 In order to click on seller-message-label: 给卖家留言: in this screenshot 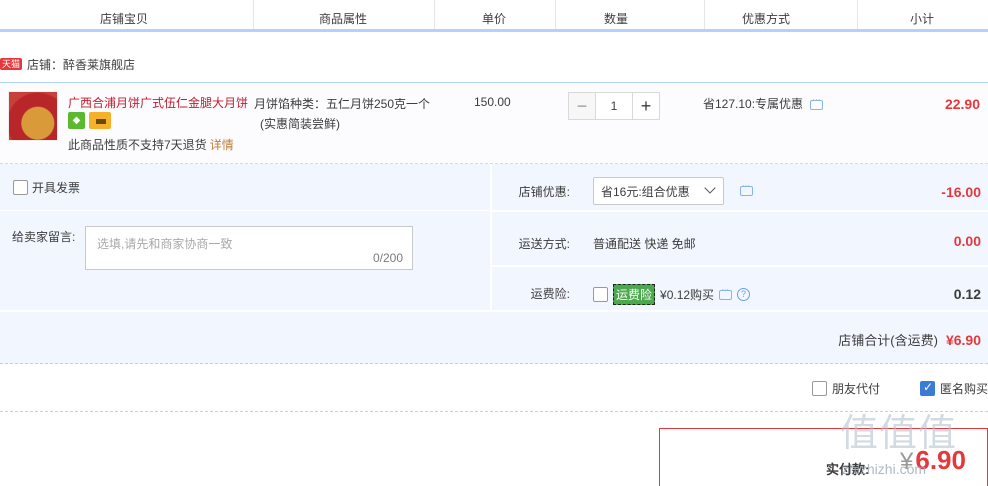, I will do `click(44, 237)`.